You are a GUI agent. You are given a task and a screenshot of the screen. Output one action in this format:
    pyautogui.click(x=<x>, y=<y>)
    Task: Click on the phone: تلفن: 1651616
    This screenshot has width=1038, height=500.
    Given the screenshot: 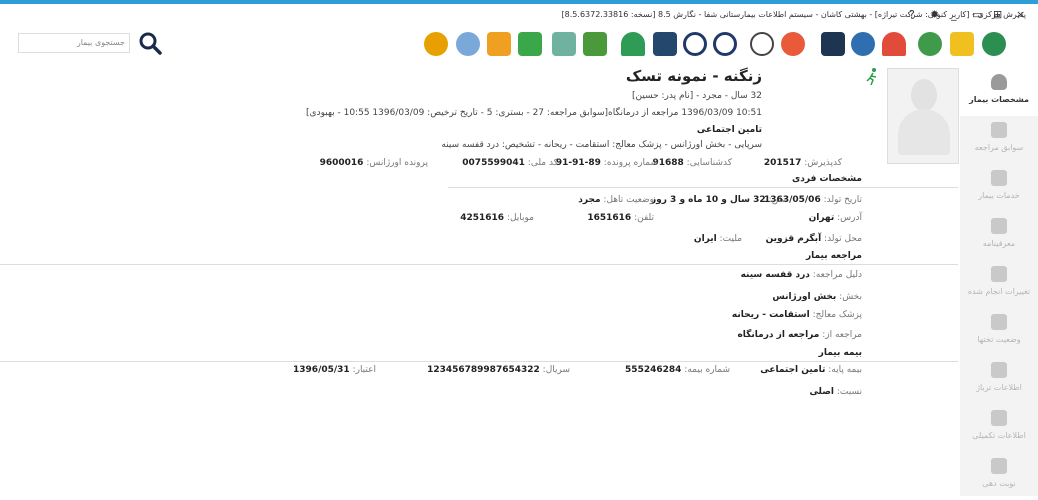 What is the action you would take?
    pyautogui.click(x=620, y=218)
    